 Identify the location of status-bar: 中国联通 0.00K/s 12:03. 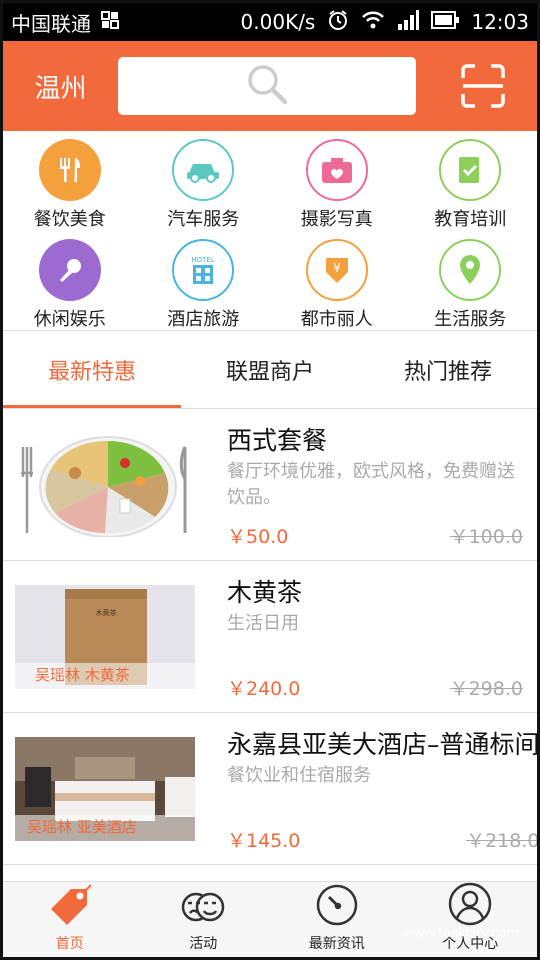
(270, 22).